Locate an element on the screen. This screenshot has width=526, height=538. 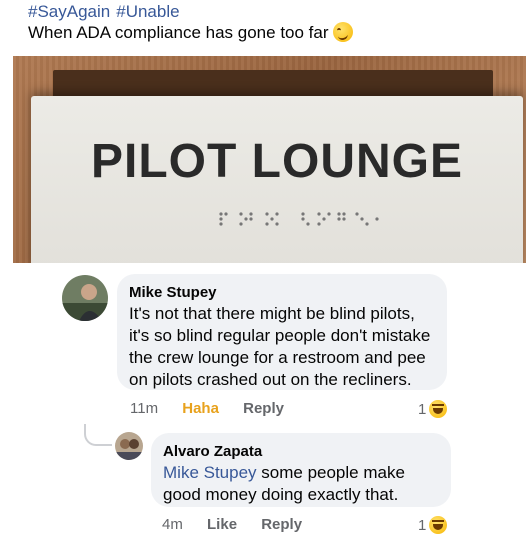
comment-actions: 4m Like Reply is located at coordinates (242, 524).